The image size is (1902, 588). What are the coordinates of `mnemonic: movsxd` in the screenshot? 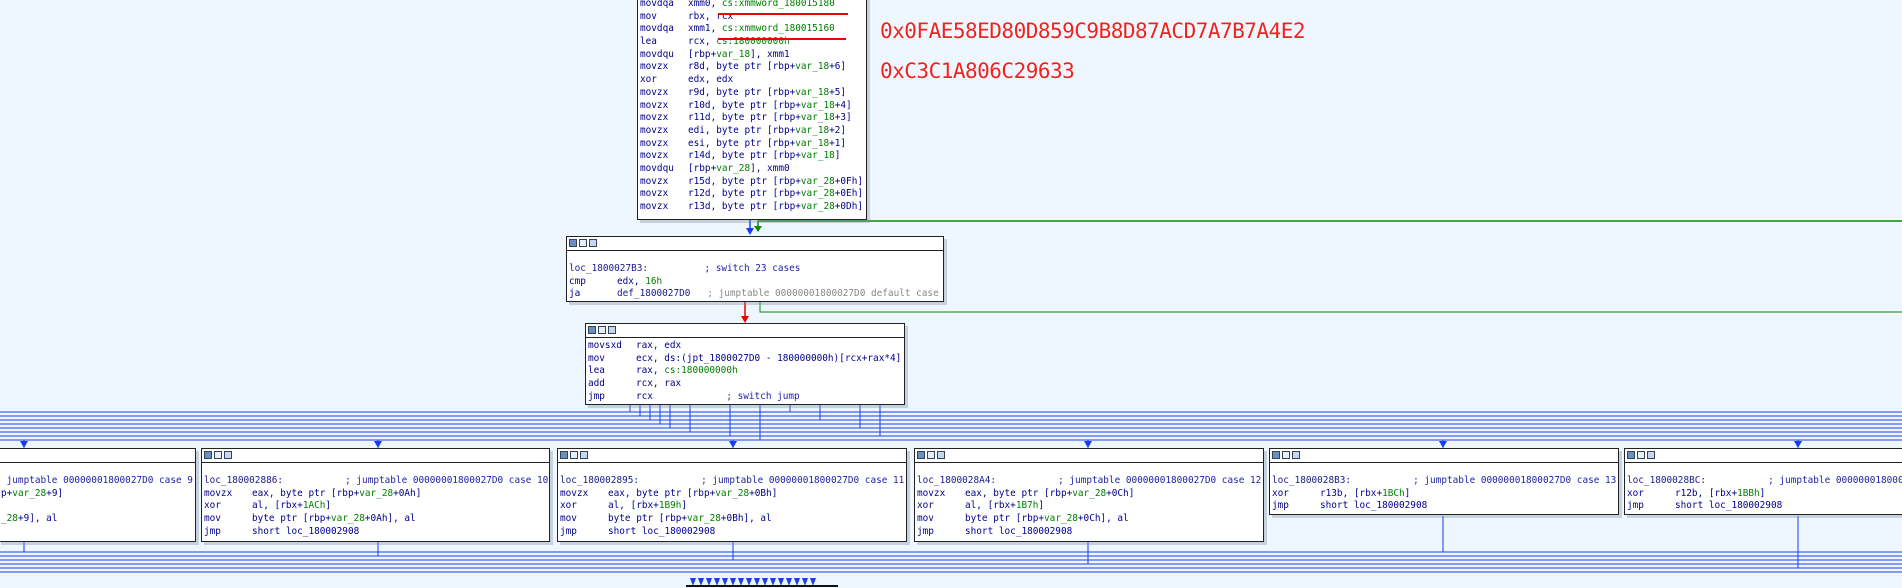 It's located at (605, 345).